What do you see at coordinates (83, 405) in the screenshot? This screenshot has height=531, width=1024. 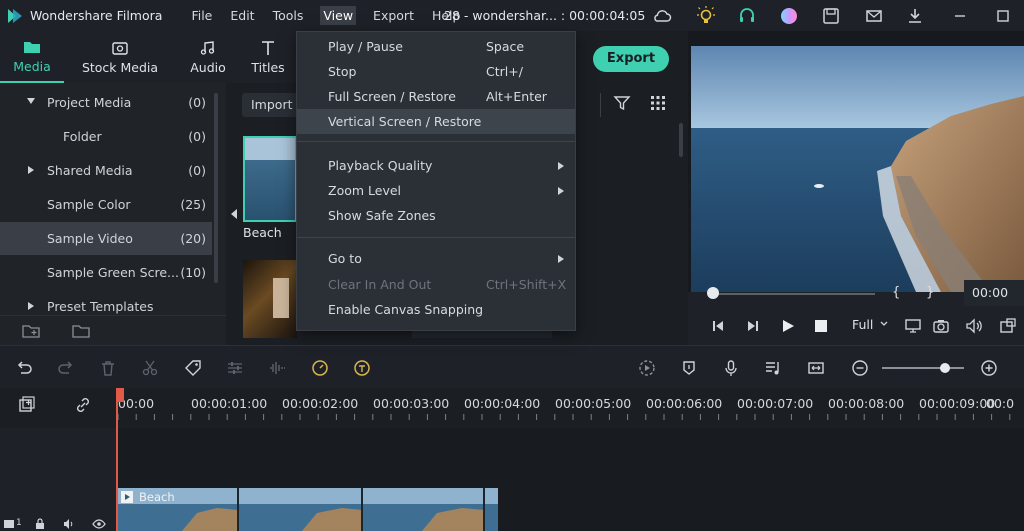 I see `link-icon` at bounding box center [83, 405].